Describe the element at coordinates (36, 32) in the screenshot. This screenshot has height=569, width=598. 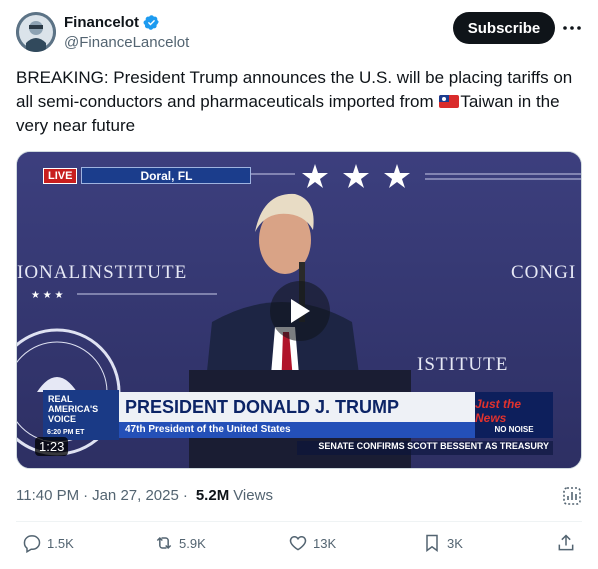
I see `avatar` at that location.